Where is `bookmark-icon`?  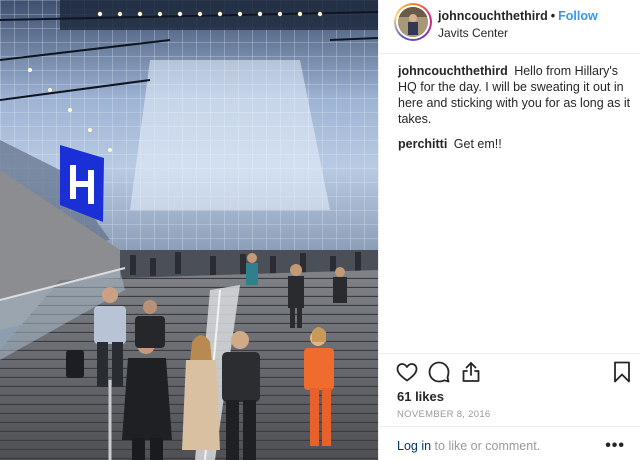 bookmark-icon is located at coordinates (622, 372).